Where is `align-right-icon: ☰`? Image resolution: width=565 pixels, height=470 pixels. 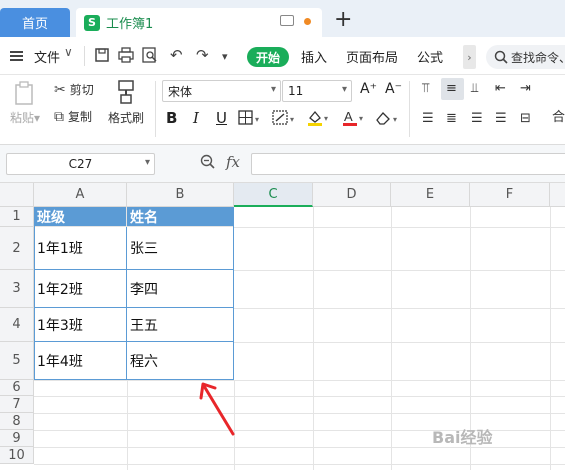
align-right-icon: ☰ is located at coordinates (477, 119).